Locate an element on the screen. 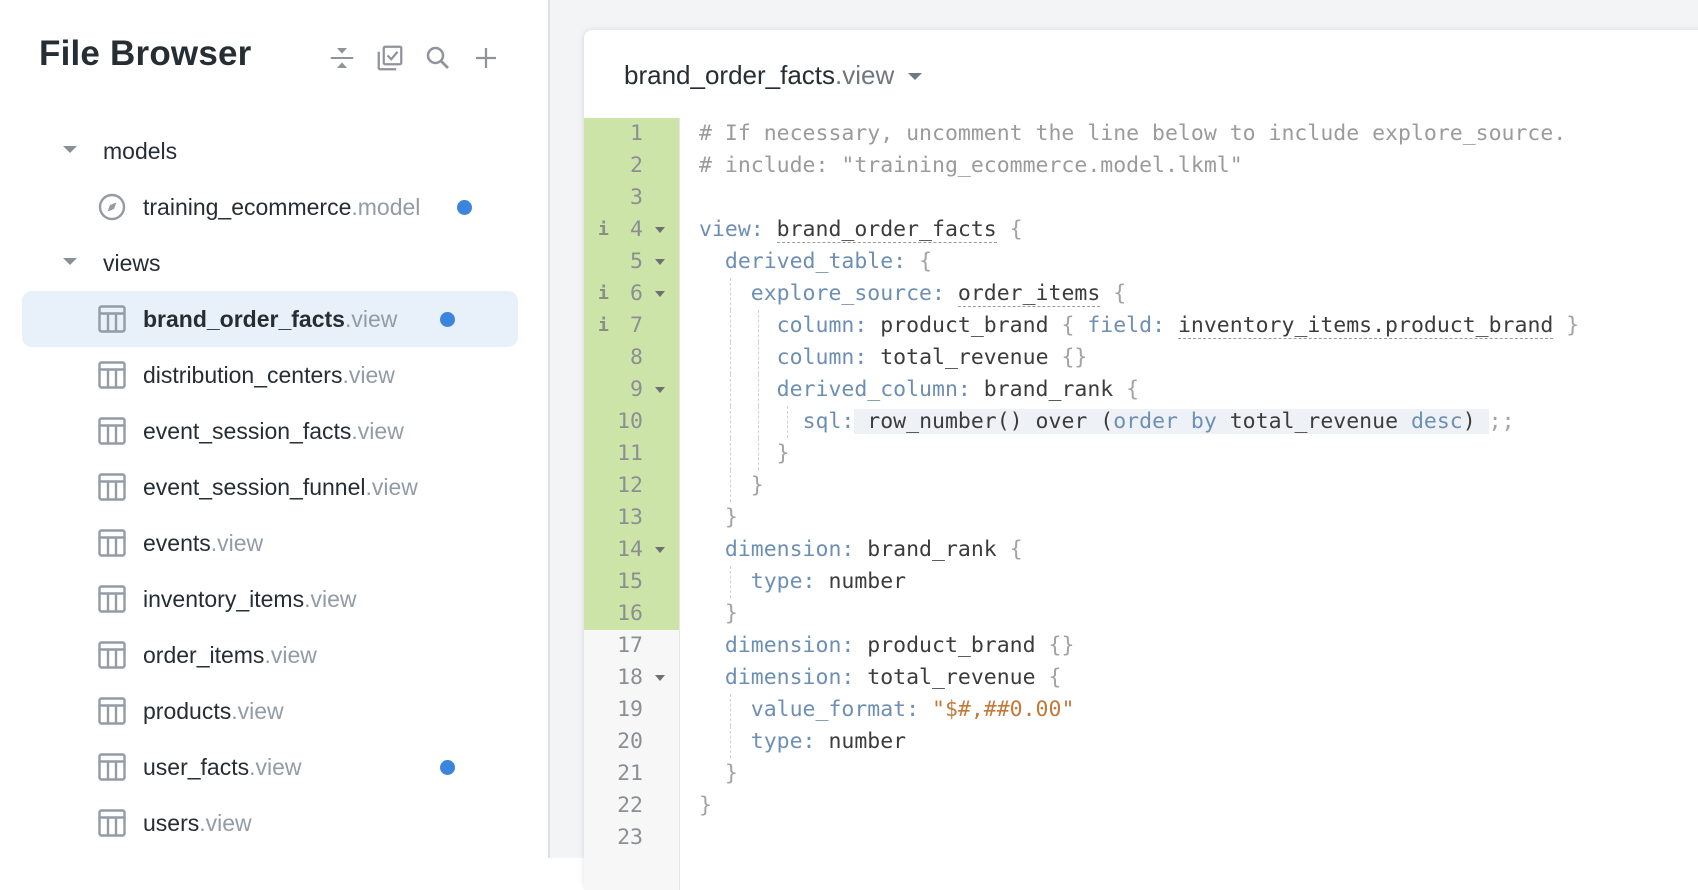 This screenshot has height=890, width=1698. file-item-brand_order_facts: brand_order_facts.view is located at coordinates (274, 319).